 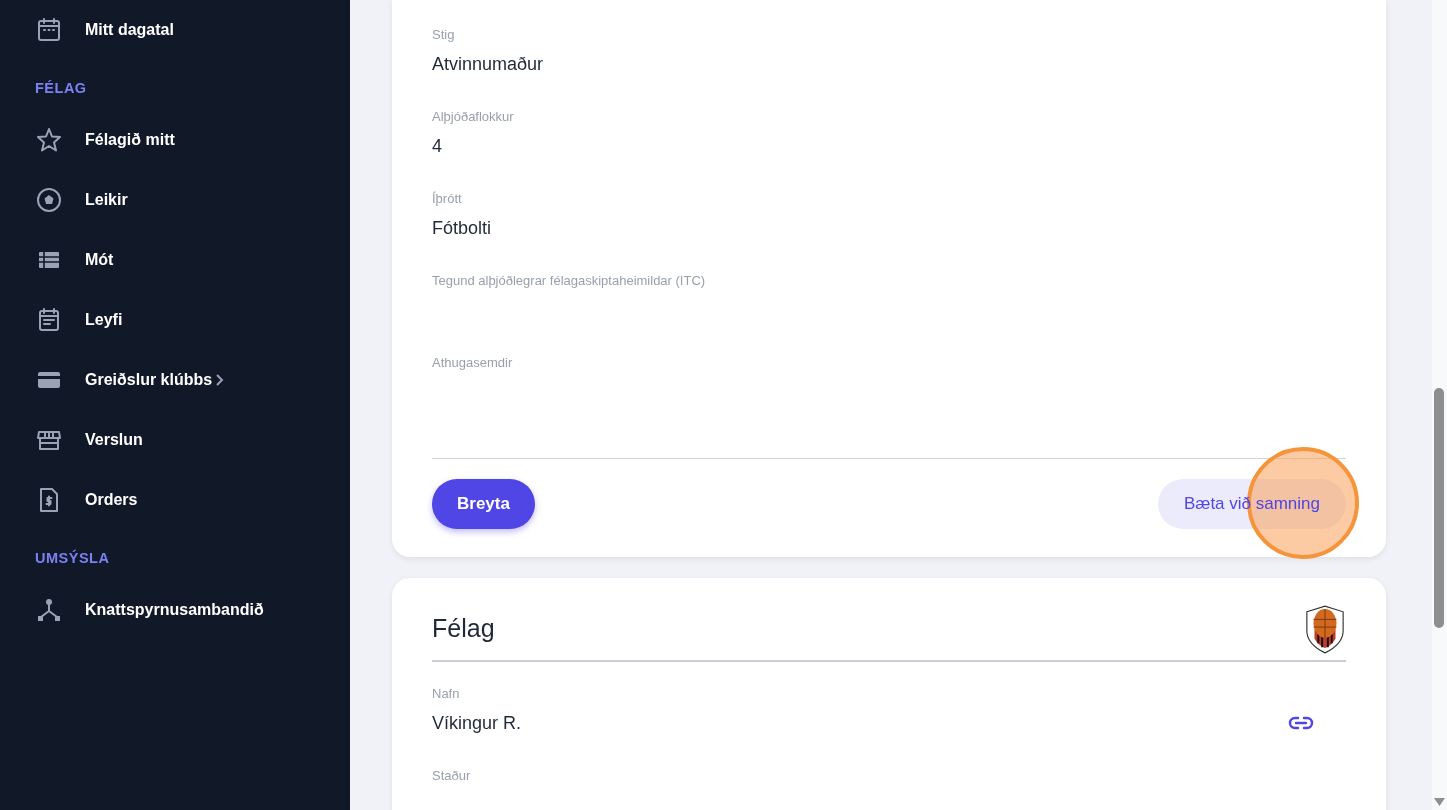 What do you see at coordinates (1439, 802) in the screenshot?
I see `scroll-down-icon` at bounding box center [1439, 802].